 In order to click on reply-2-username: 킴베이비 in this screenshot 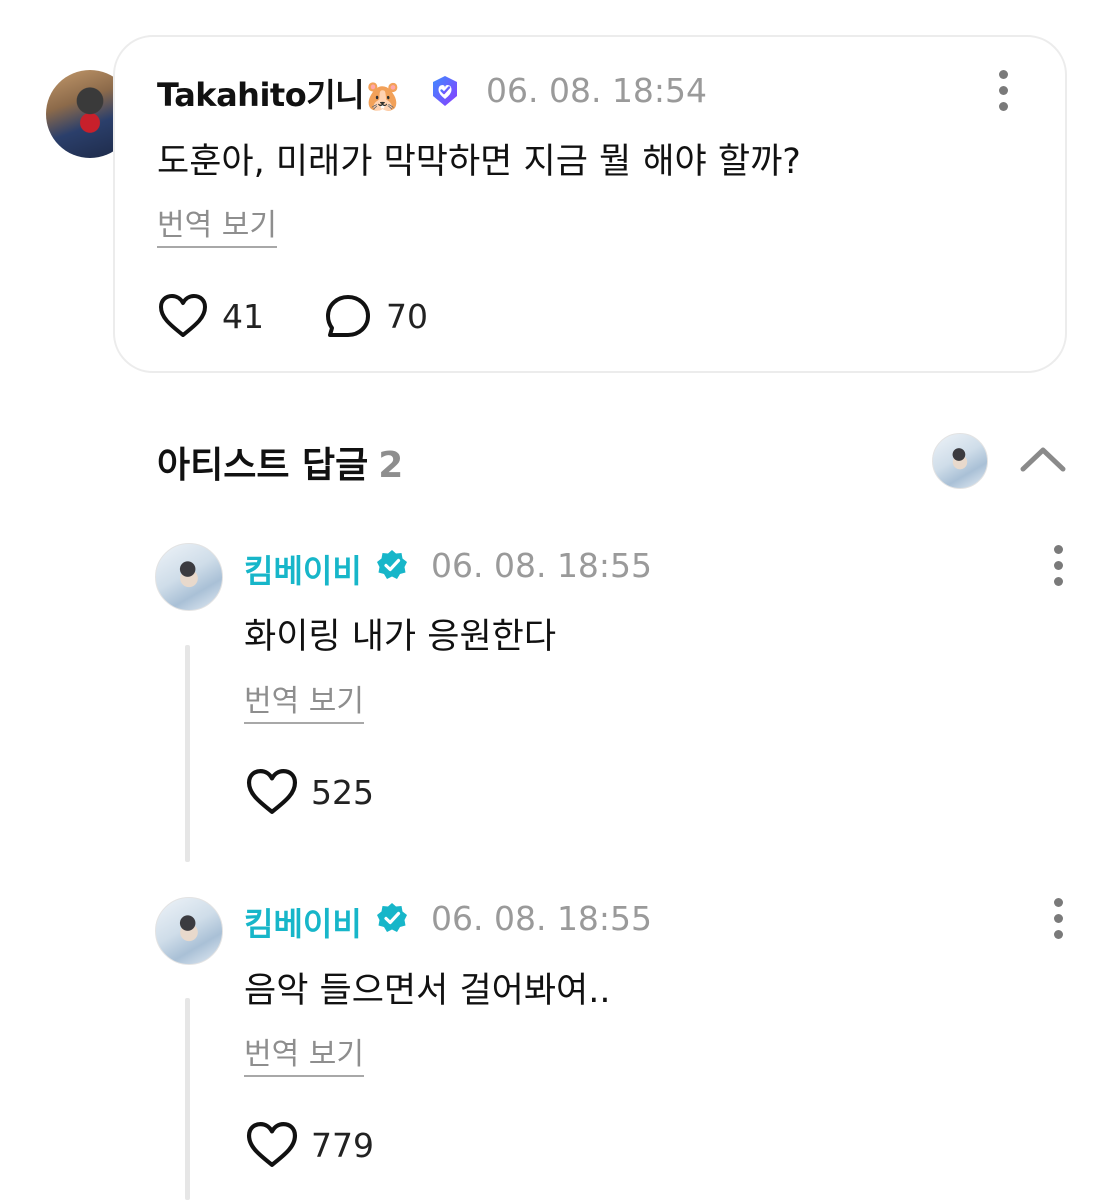, I will do `click(303, 922)`.